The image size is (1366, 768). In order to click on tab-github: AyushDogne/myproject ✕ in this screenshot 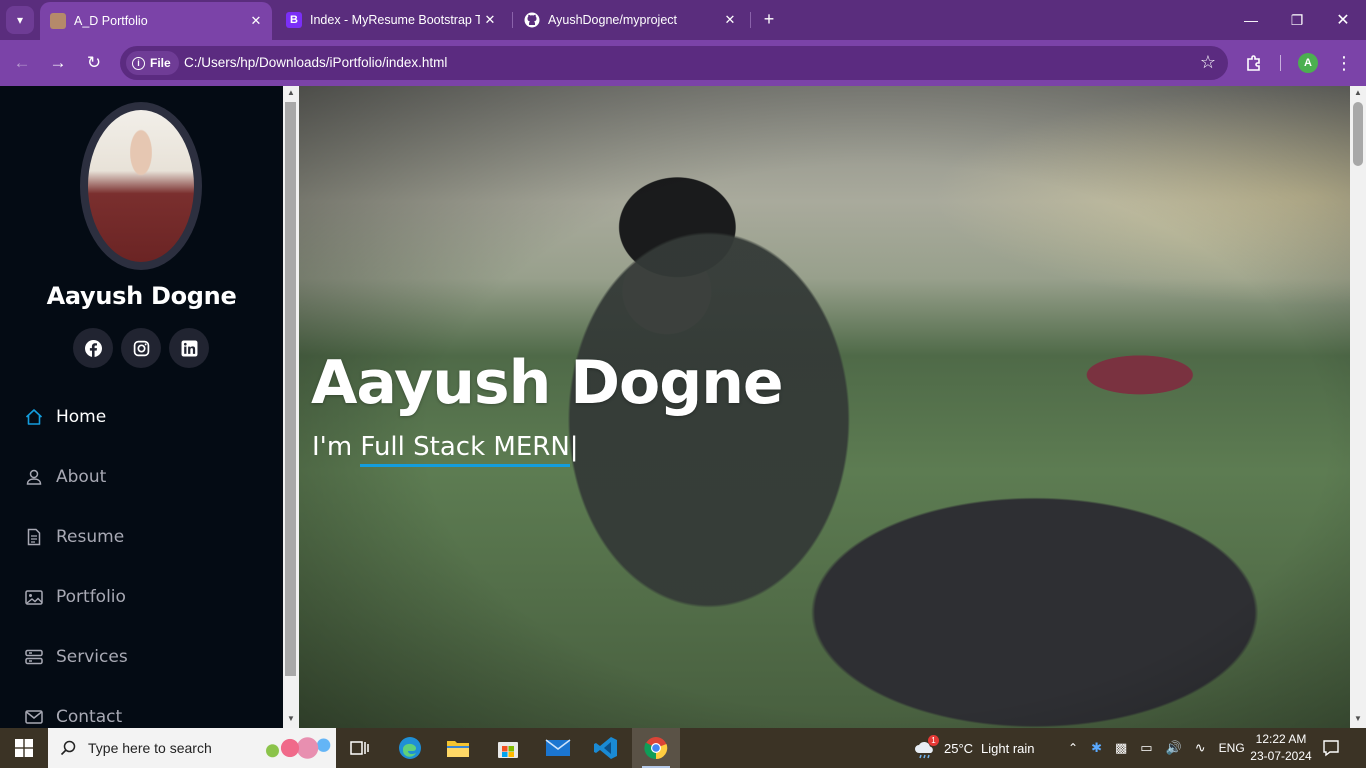, I will do `click(630, 20)`.